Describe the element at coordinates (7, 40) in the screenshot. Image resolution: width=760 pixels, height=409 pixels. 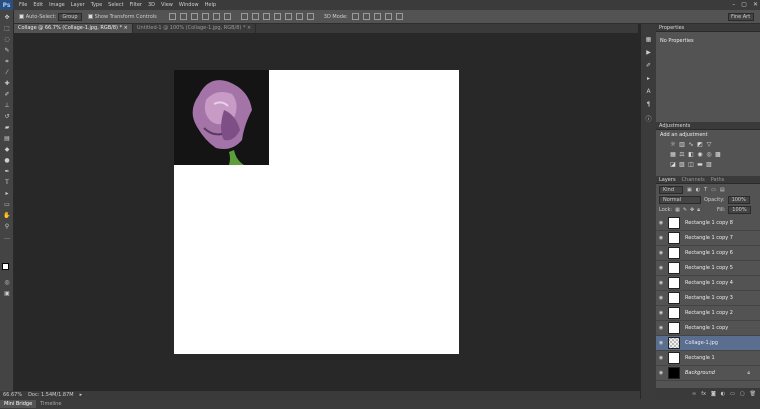
I see `lasso-tool-icon: ◌` at that location.